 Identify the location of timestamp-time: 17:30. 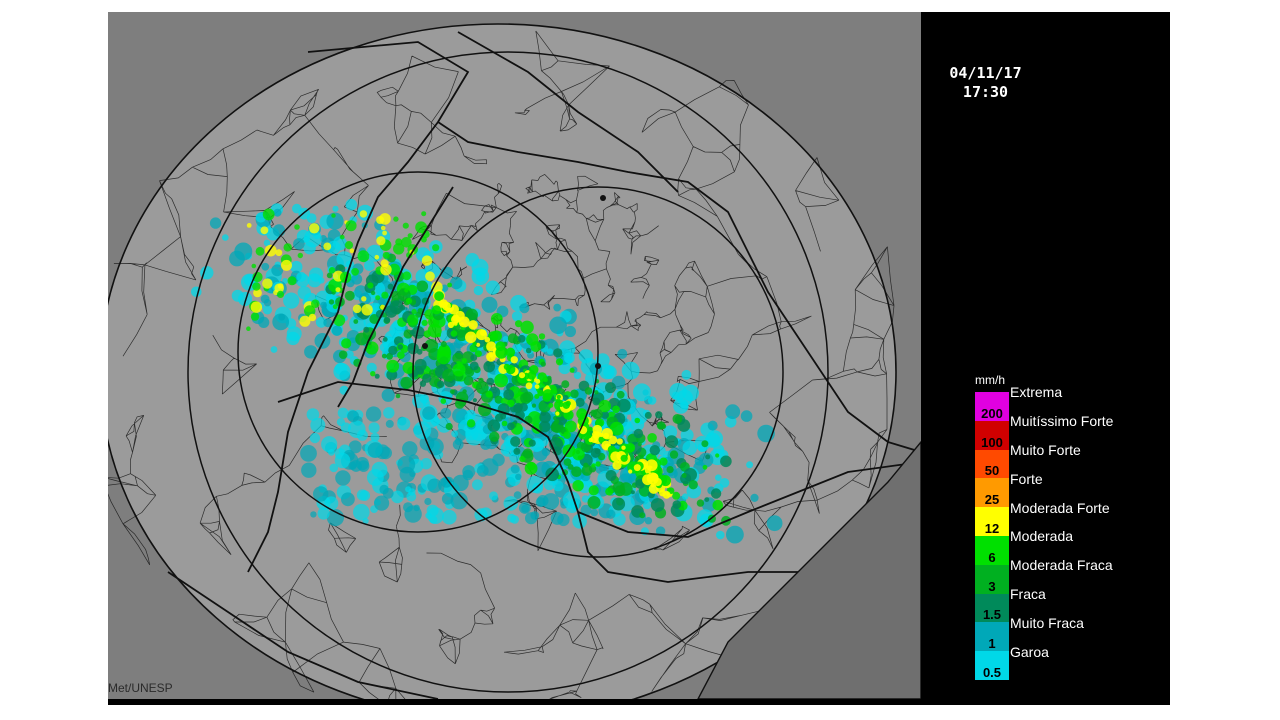
(985, 92).